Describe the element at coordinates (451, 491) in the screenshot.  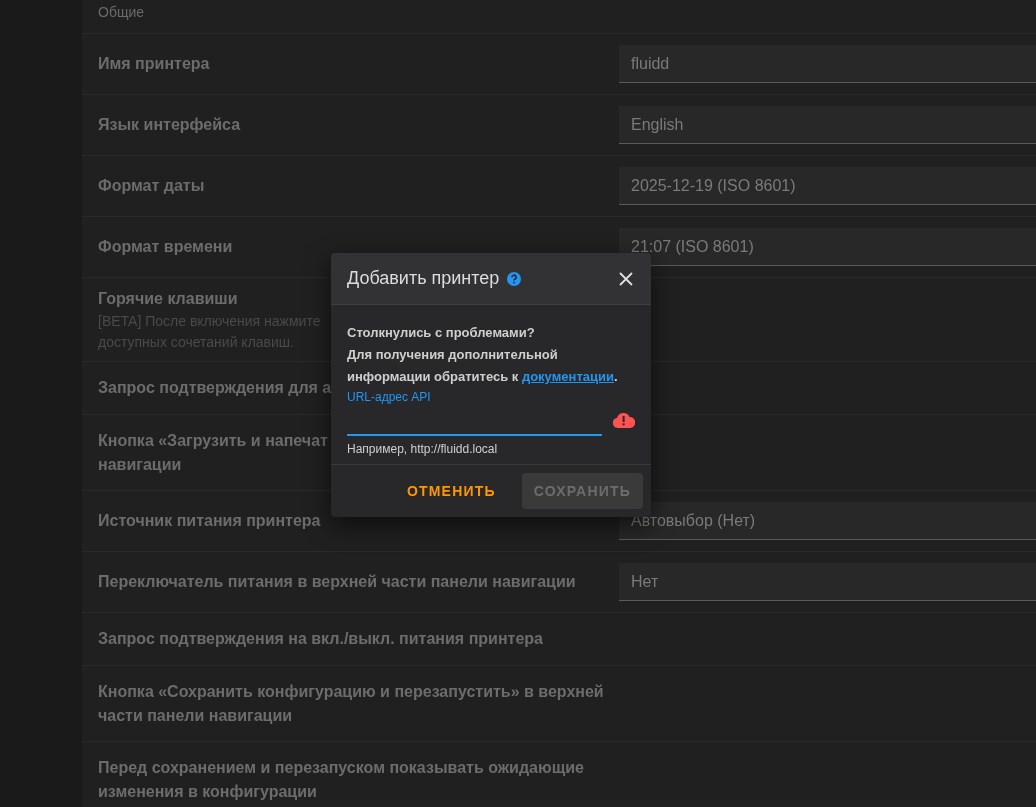
I see `cancel-button: ОТМЕНИТЬ` at that location.